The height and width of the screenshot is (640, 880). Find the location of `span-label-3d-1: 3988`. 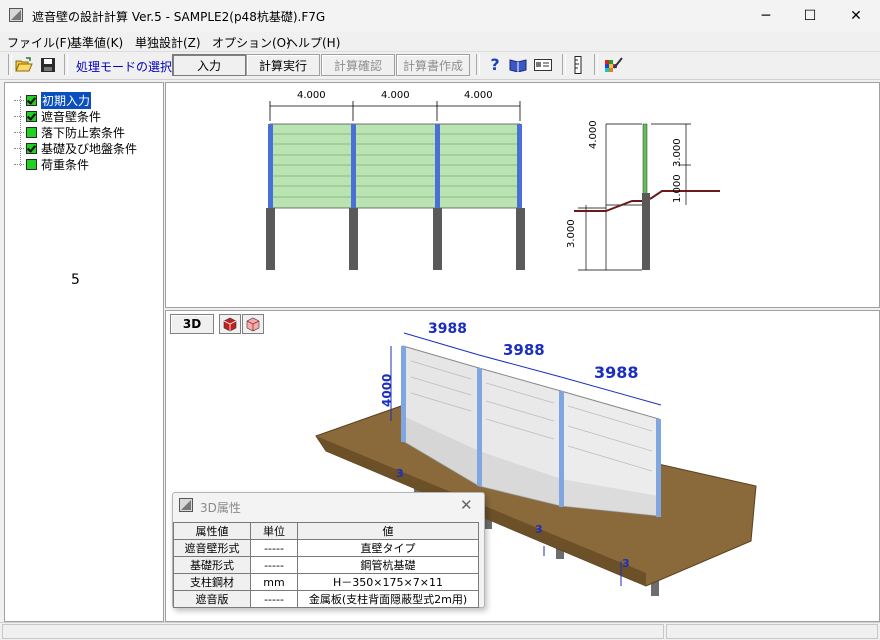

span-label-3d-1: 3988 is located at coordinates (447, 329).